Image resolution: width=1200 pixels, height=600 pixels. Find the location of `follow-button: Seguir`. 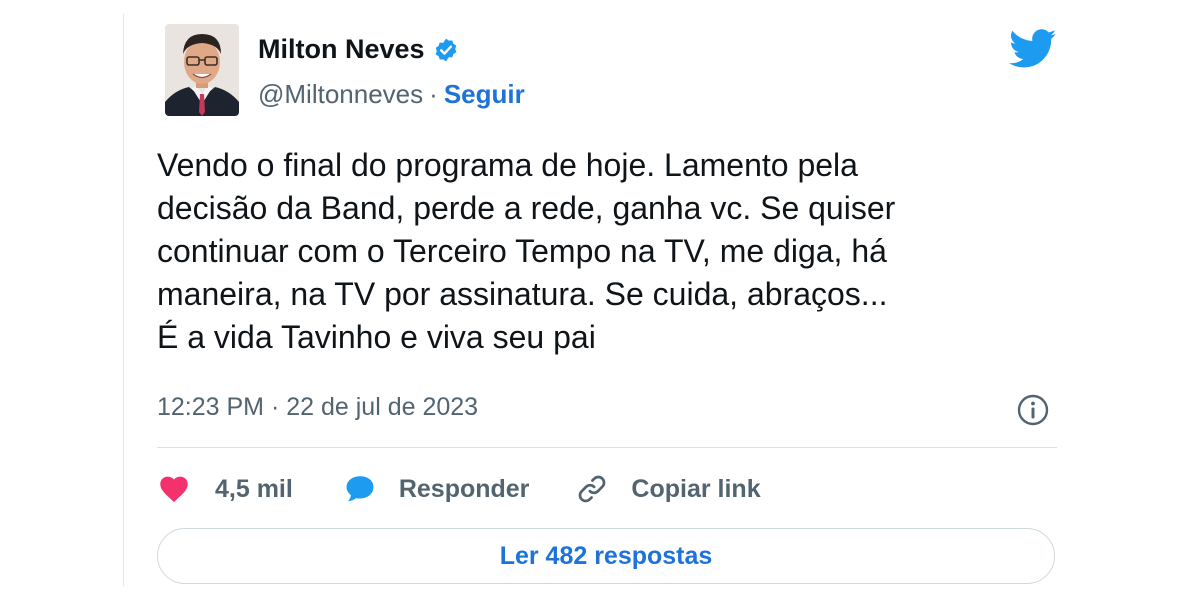

follow-button: Seguir is located at coordinates (484, 94).